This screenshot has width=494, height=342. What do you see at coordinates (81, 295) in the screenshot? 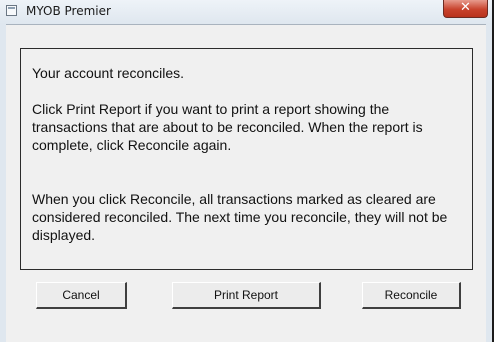
I see `cancel-button: Cancel` at bounding box center [81, 295].